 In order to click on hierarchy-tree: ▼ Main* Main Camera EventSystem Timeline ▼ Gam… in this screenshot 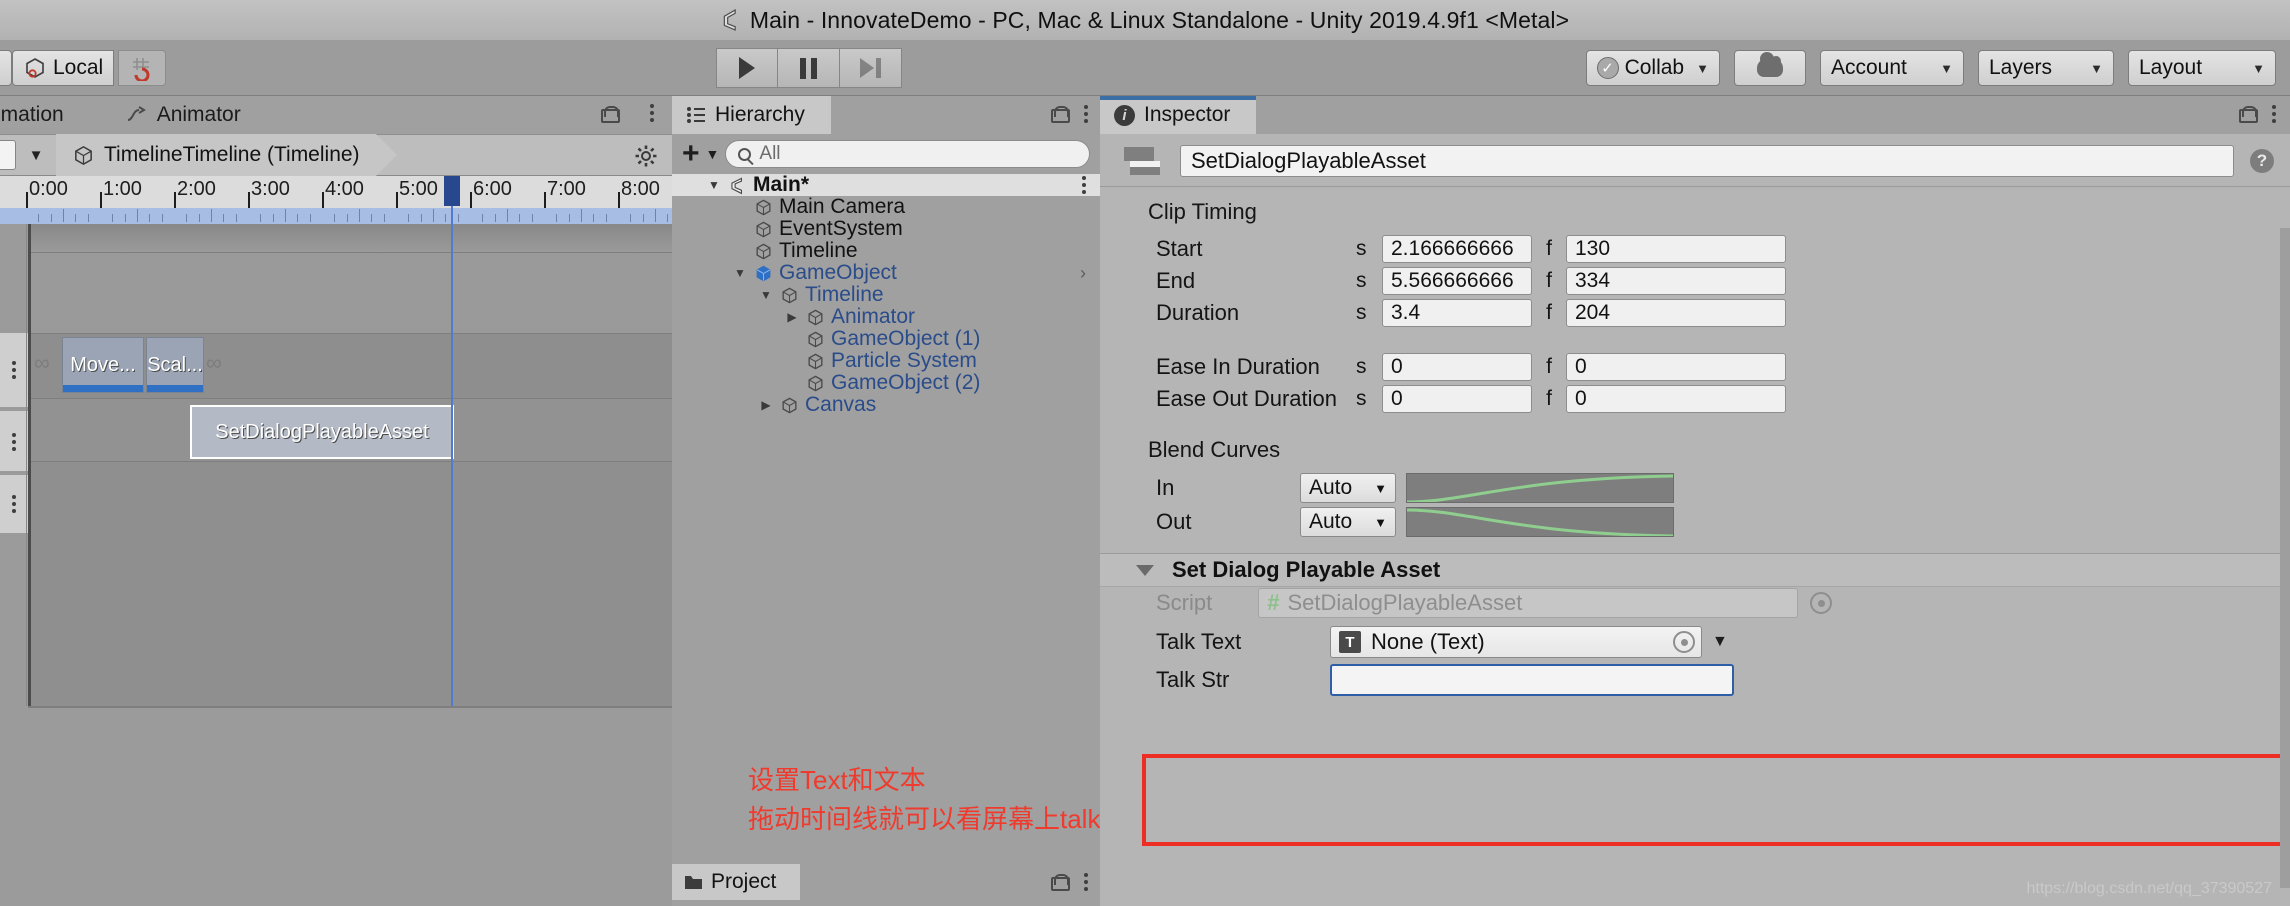, I will do `click(886, 294)`.